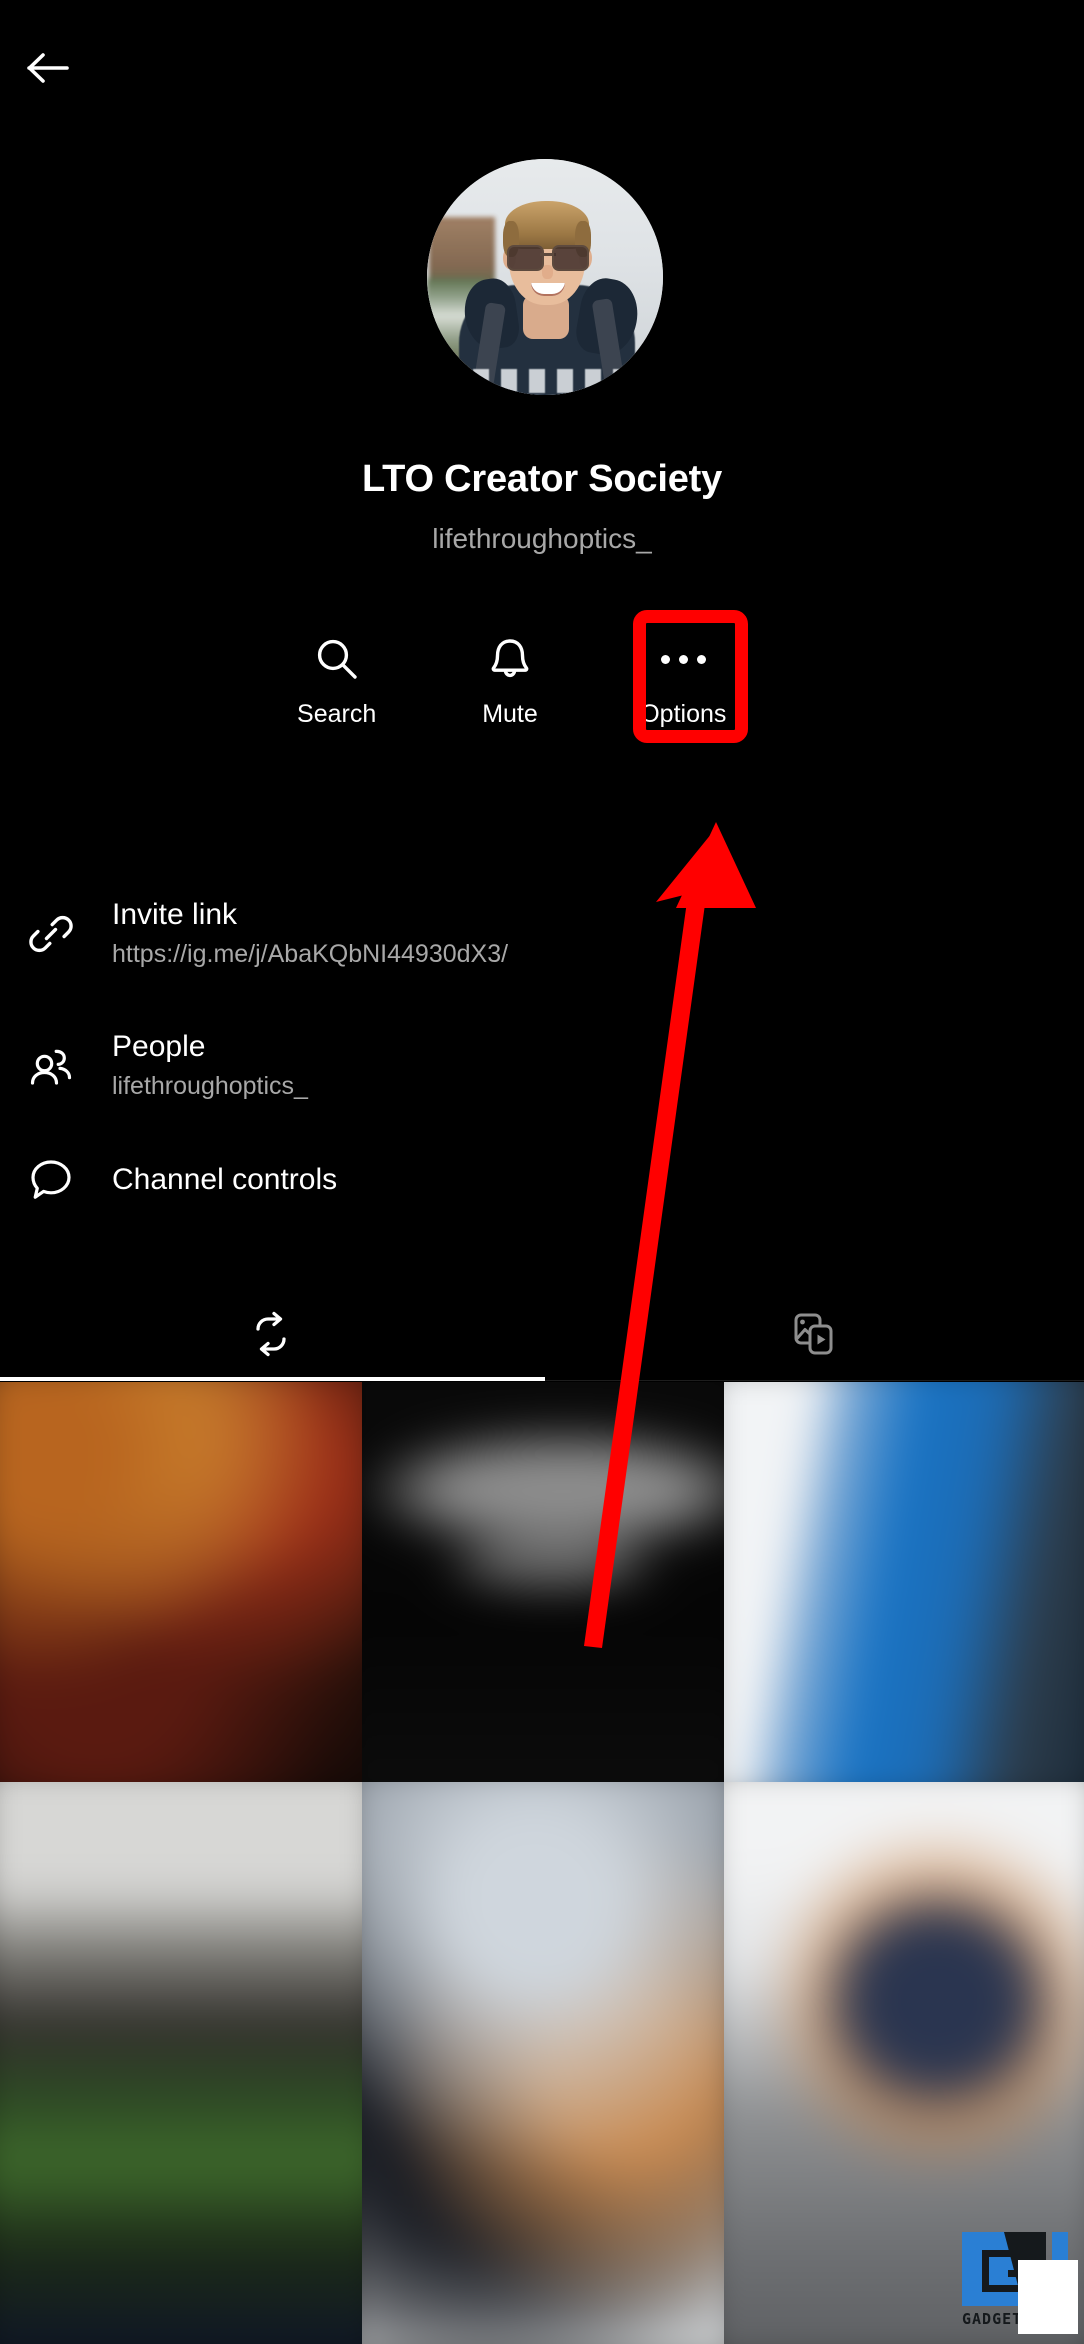 The width and height of the screenshot is (1084, 2344). Describe the element at coordinates (542, 1066) in the screenshot. I see `menu-item-people: People lifethroughoptics_` at that location.